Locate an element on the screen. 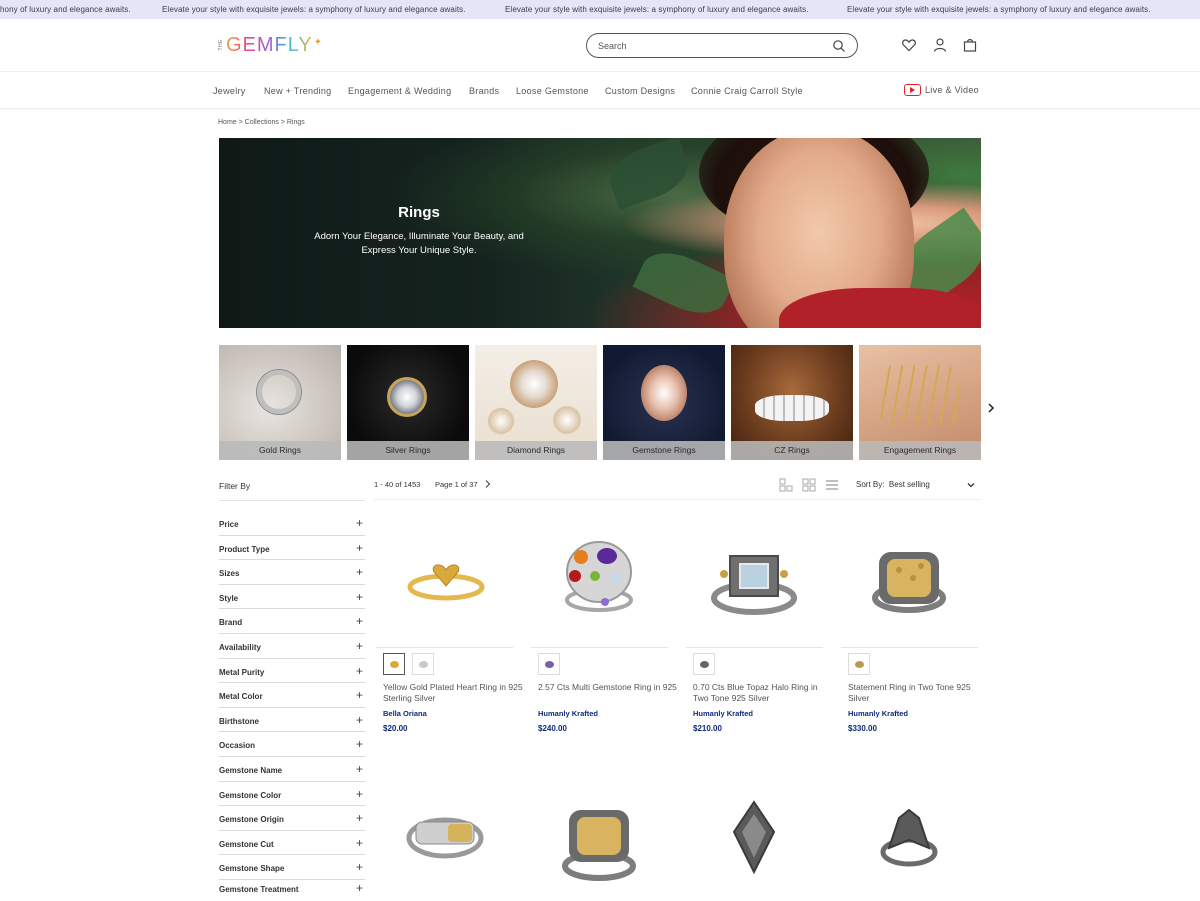 This screenshot has height=901, width=1200. list-view-icon is located at coordinates (832, 485).